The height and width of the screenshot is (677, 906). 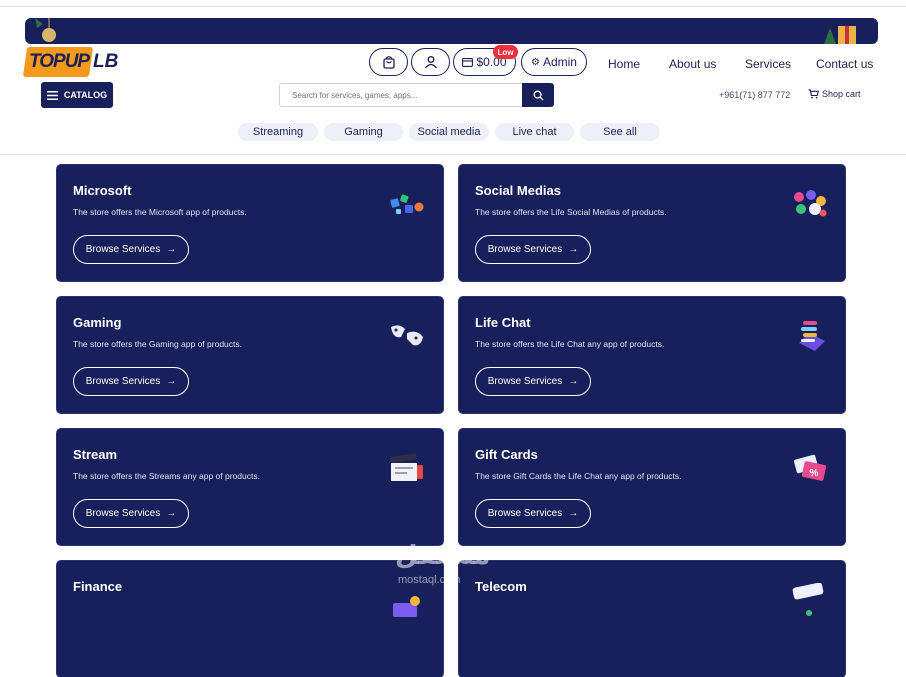 What do you see at coordinates (559, 62) in the screenshot?
I see `admin-label: Admin` at bounding box center [559, 62].